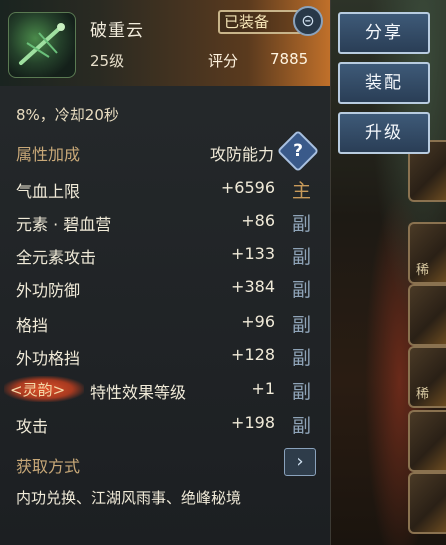 This screenshot has width=446, height=545. Describe the element at coordinates (253, 253) in the screenshot. I see `attribute-value: +133` at that location.